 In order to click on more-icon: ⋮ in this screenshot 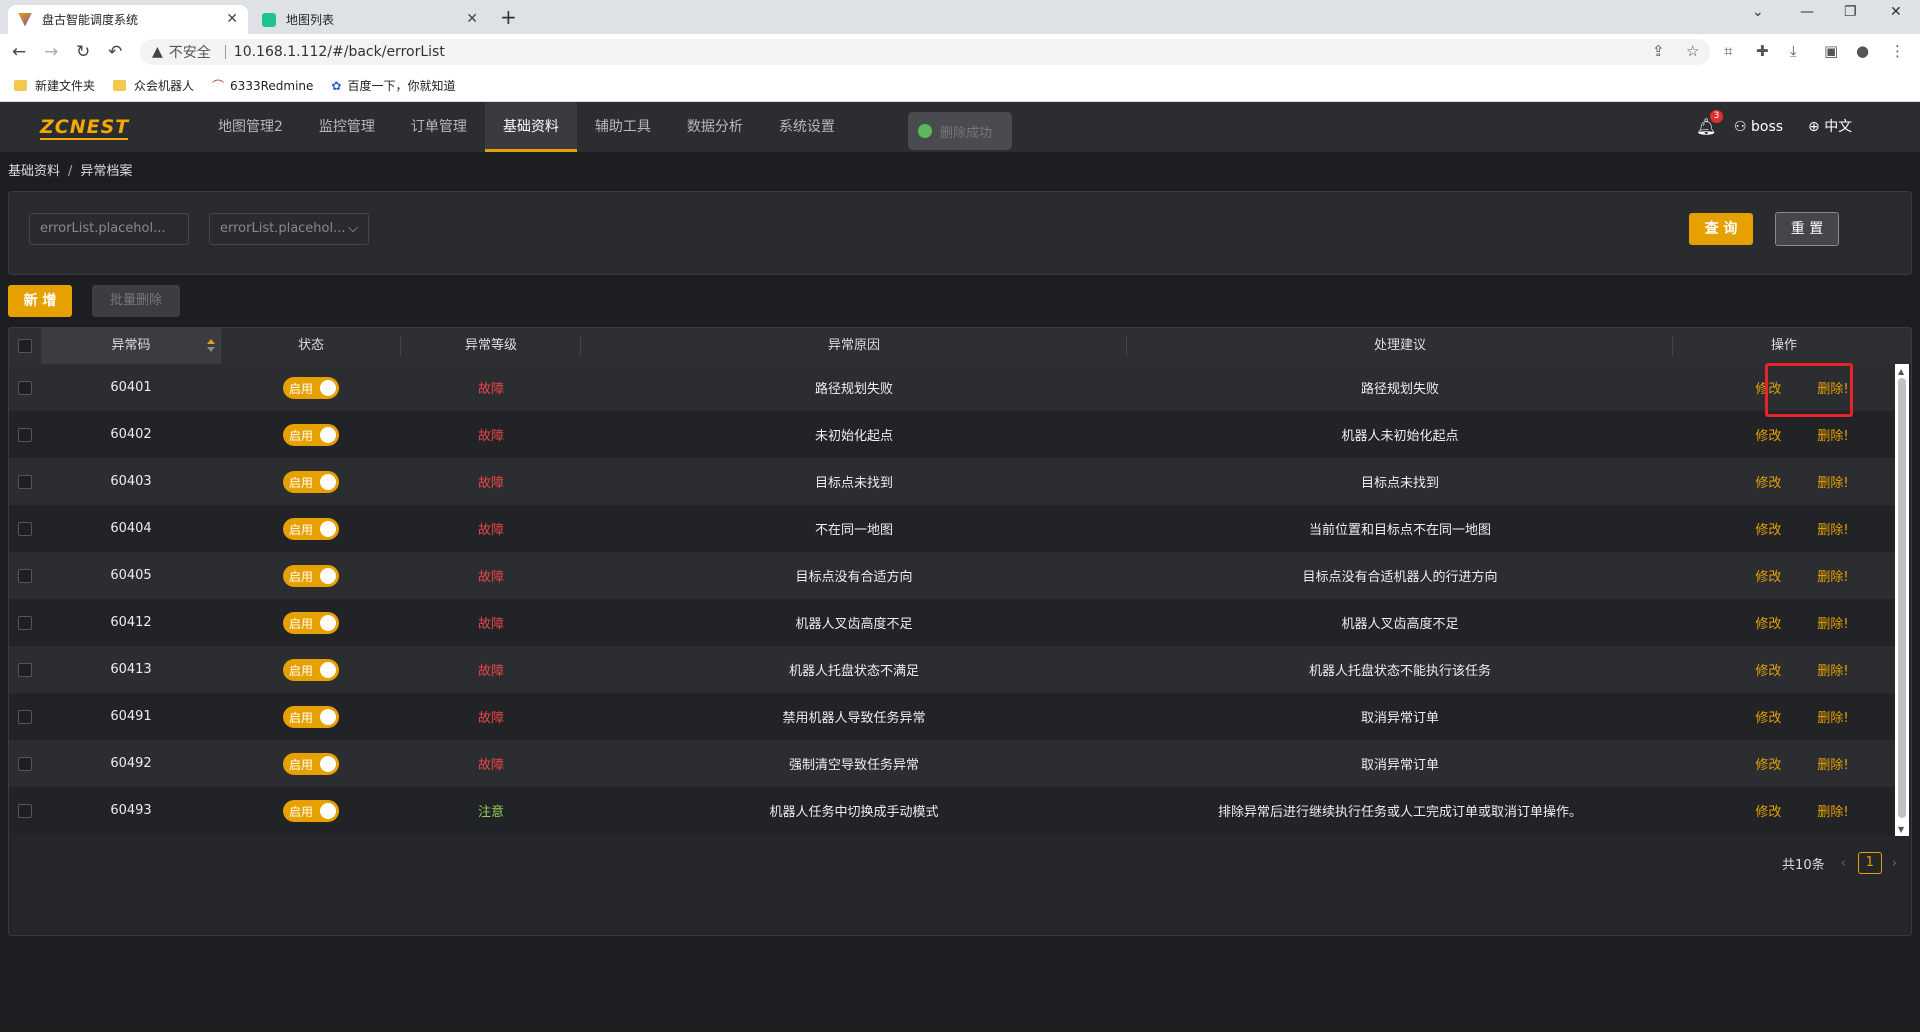, I will do `click(1897, 51)`.